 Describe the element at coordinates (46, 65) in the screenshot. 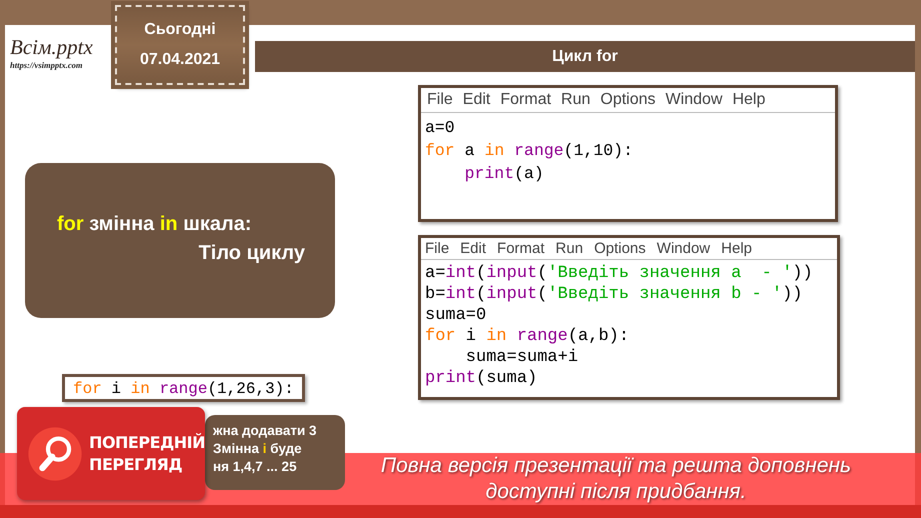

I see `logo-url: https://vsimpptx.com` at that location.